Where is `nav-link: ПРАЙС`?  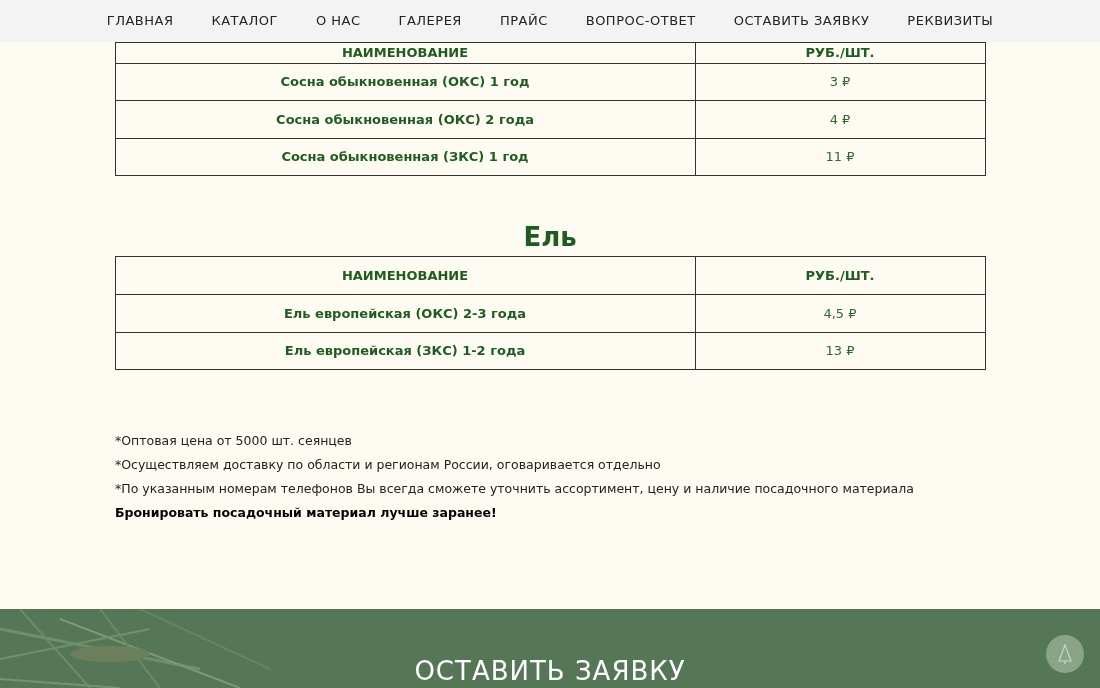
nav-link: ПРАЙС is located at coordinates (523, 21).